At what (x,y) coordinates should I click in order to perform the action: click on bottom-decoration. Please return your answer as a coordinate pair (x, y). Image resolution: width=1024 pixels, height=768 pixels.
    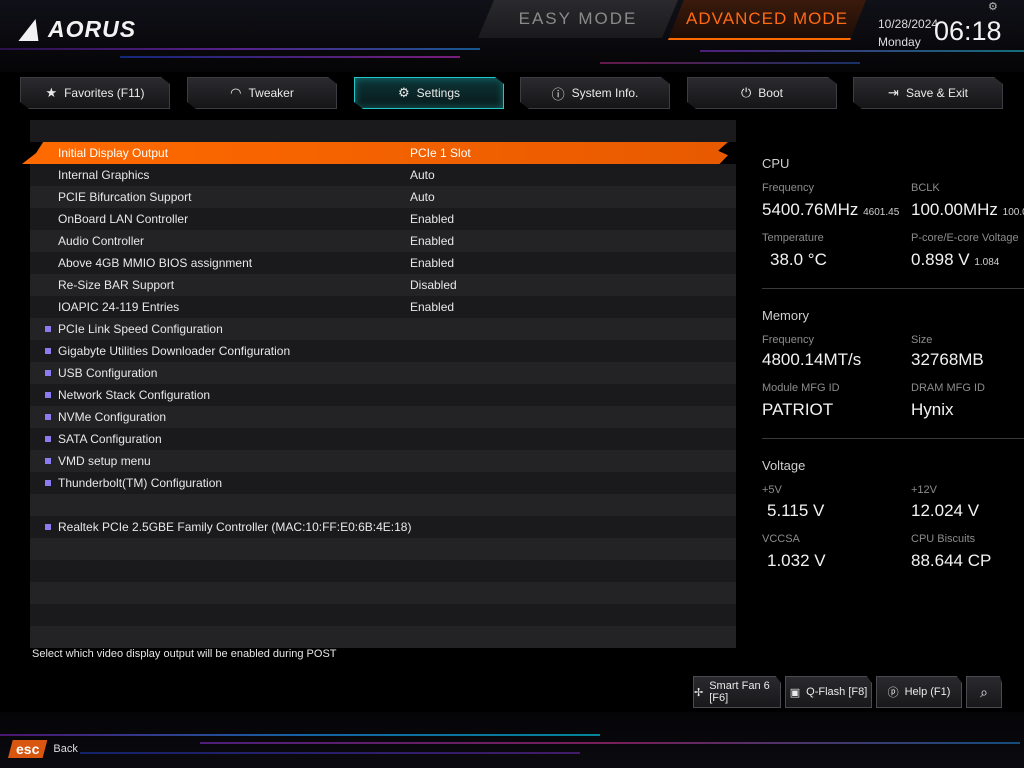
    Looking at the image, I should click on (512, 740).